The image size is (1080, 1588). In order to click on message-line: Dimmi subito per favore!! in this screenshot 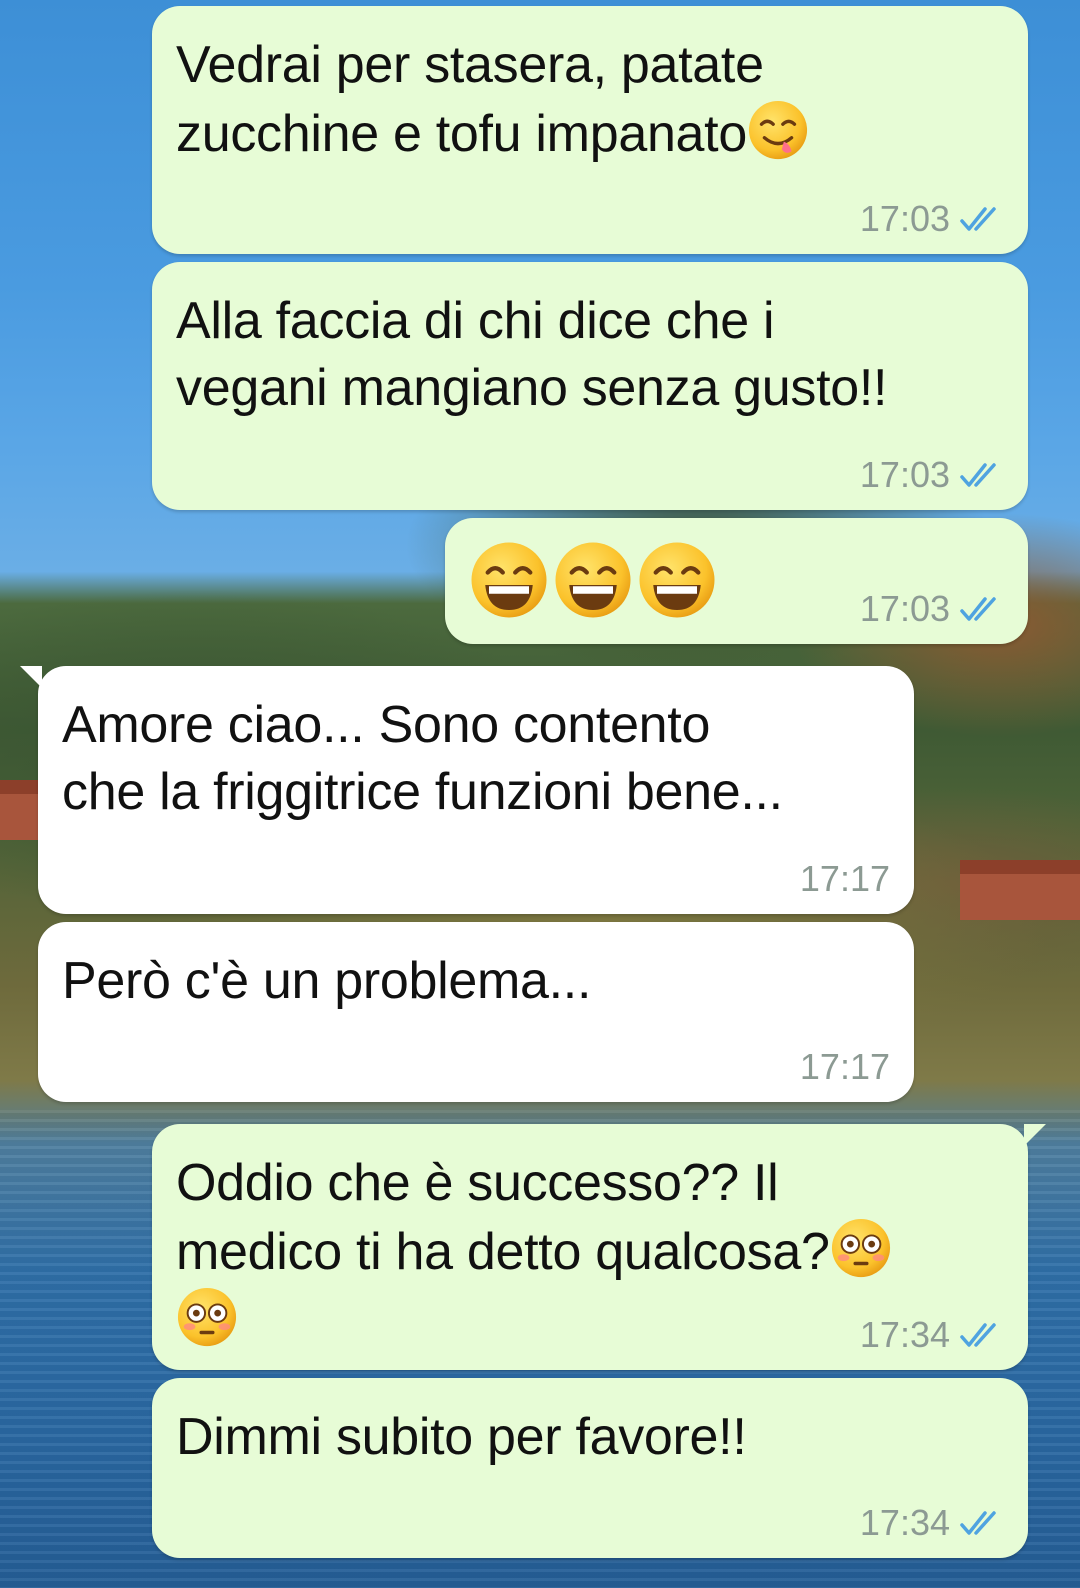, I will do `click(461, 1437)`.